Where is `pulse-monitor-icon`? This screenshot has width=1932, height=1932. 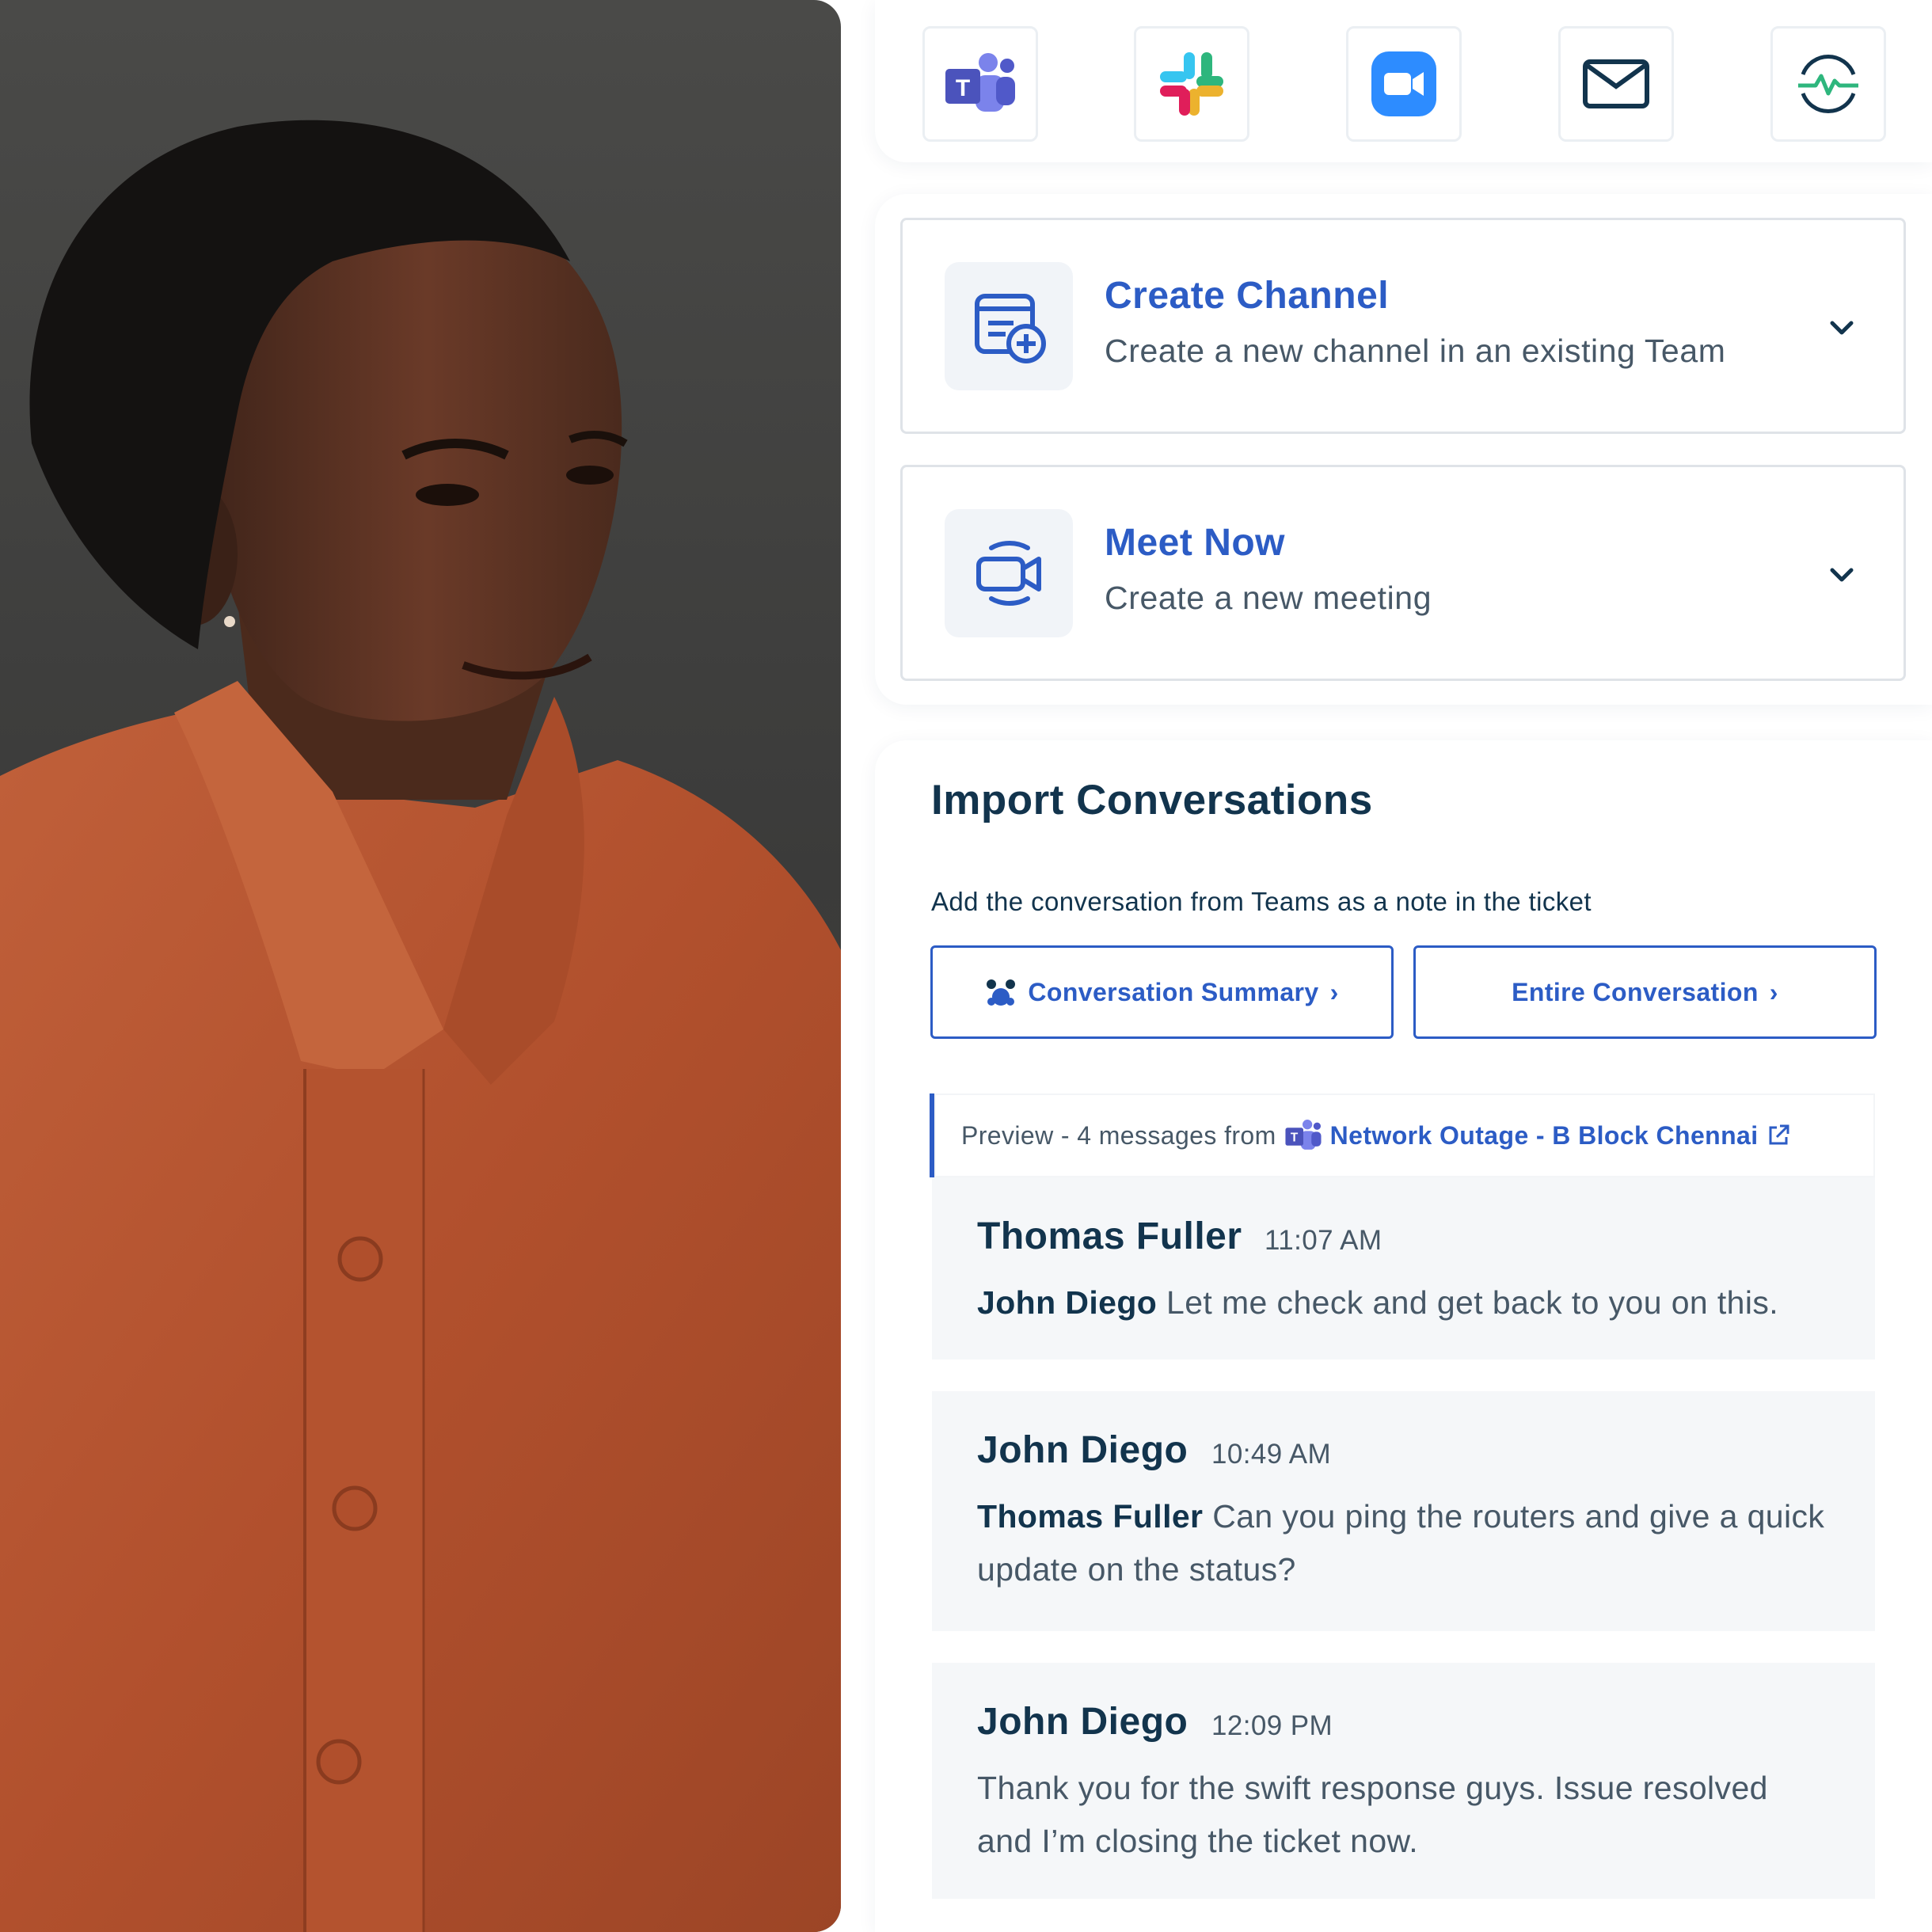
pulse-monitor-icon is located at coordinates (1828, 84).